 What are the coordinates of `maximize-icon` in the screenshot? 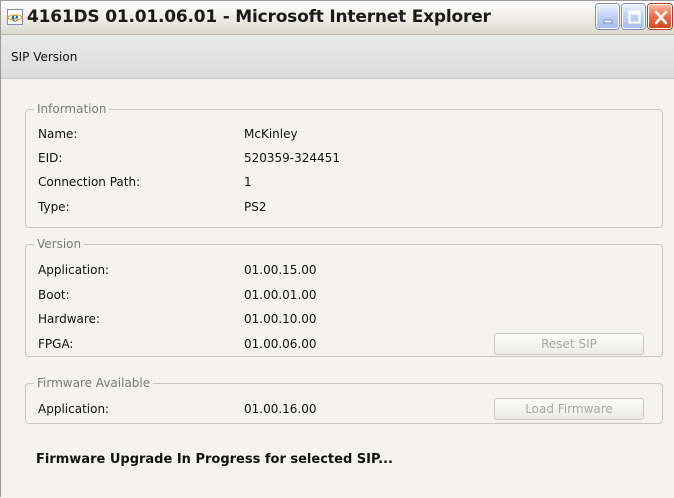 It's located at (634, 17).